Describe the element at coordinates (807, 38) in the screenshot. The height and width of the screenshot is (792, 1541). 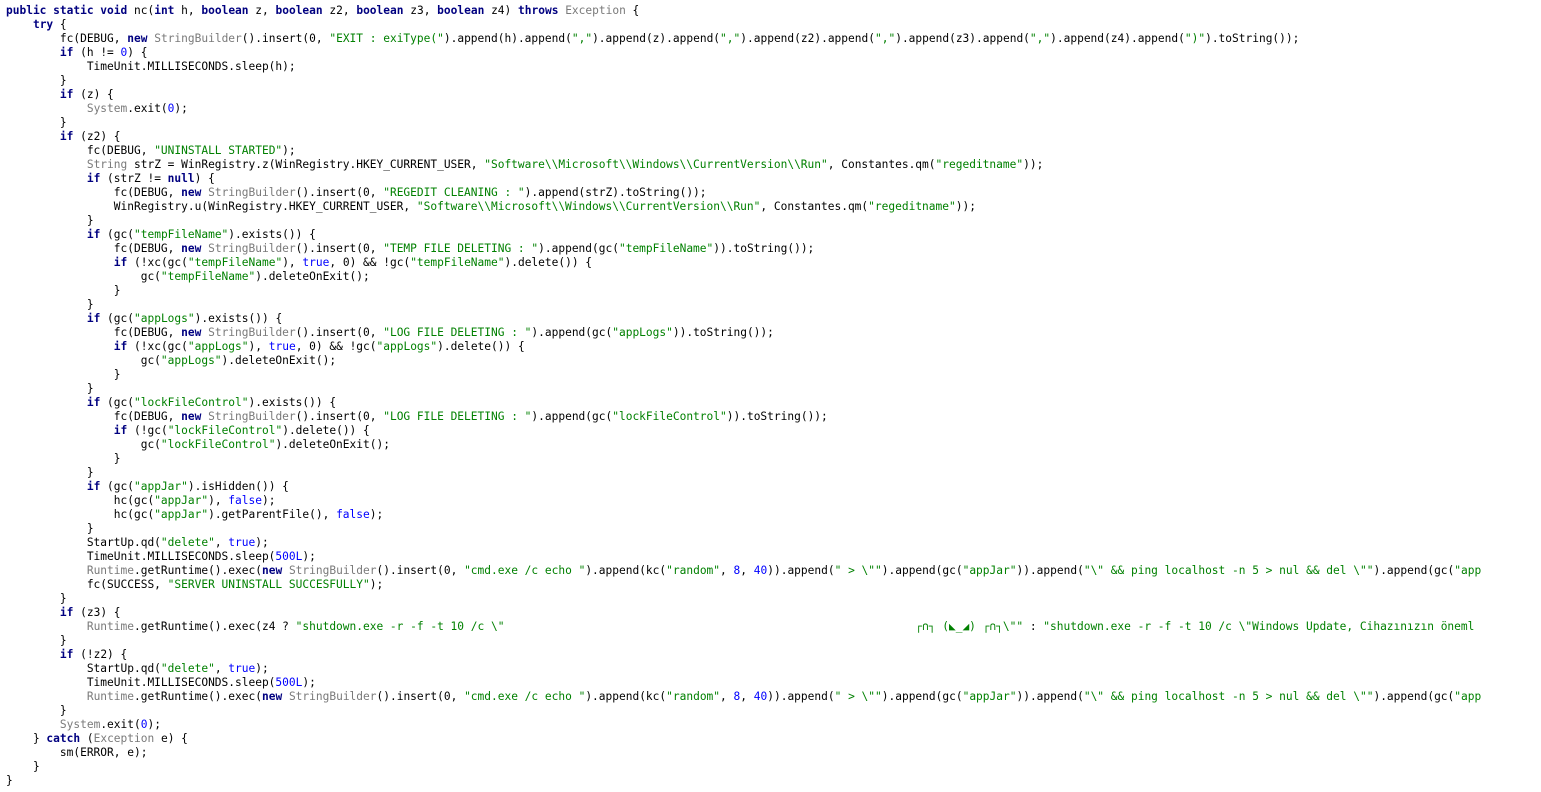
I see `code-token: ).append(z2).append(` at that location.